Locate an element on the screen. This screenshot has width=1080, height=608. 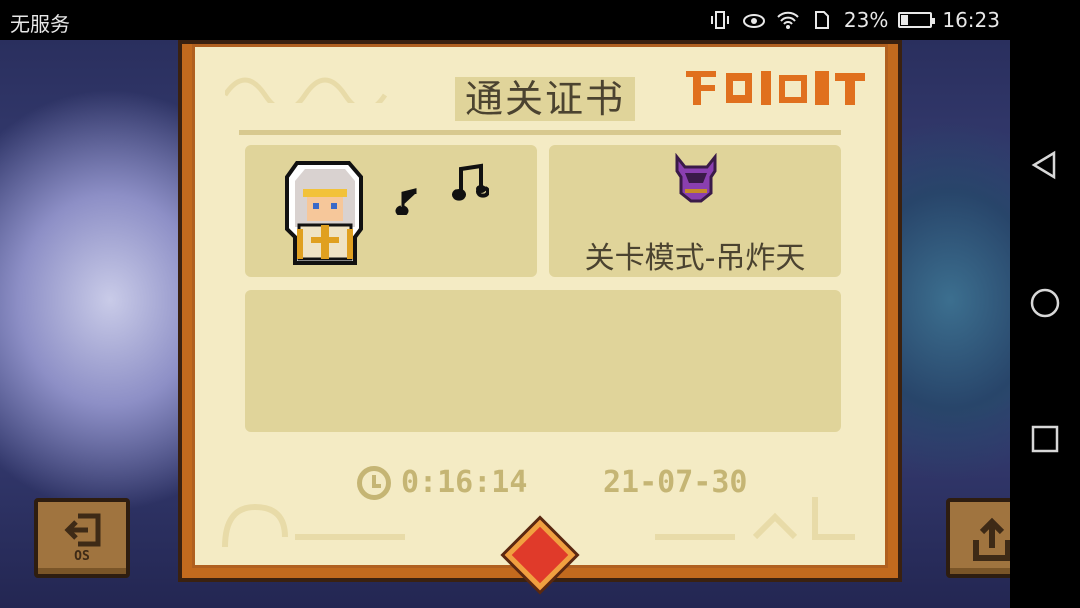
clear-time: 0:16:14 is located at coordinates (464, 482).